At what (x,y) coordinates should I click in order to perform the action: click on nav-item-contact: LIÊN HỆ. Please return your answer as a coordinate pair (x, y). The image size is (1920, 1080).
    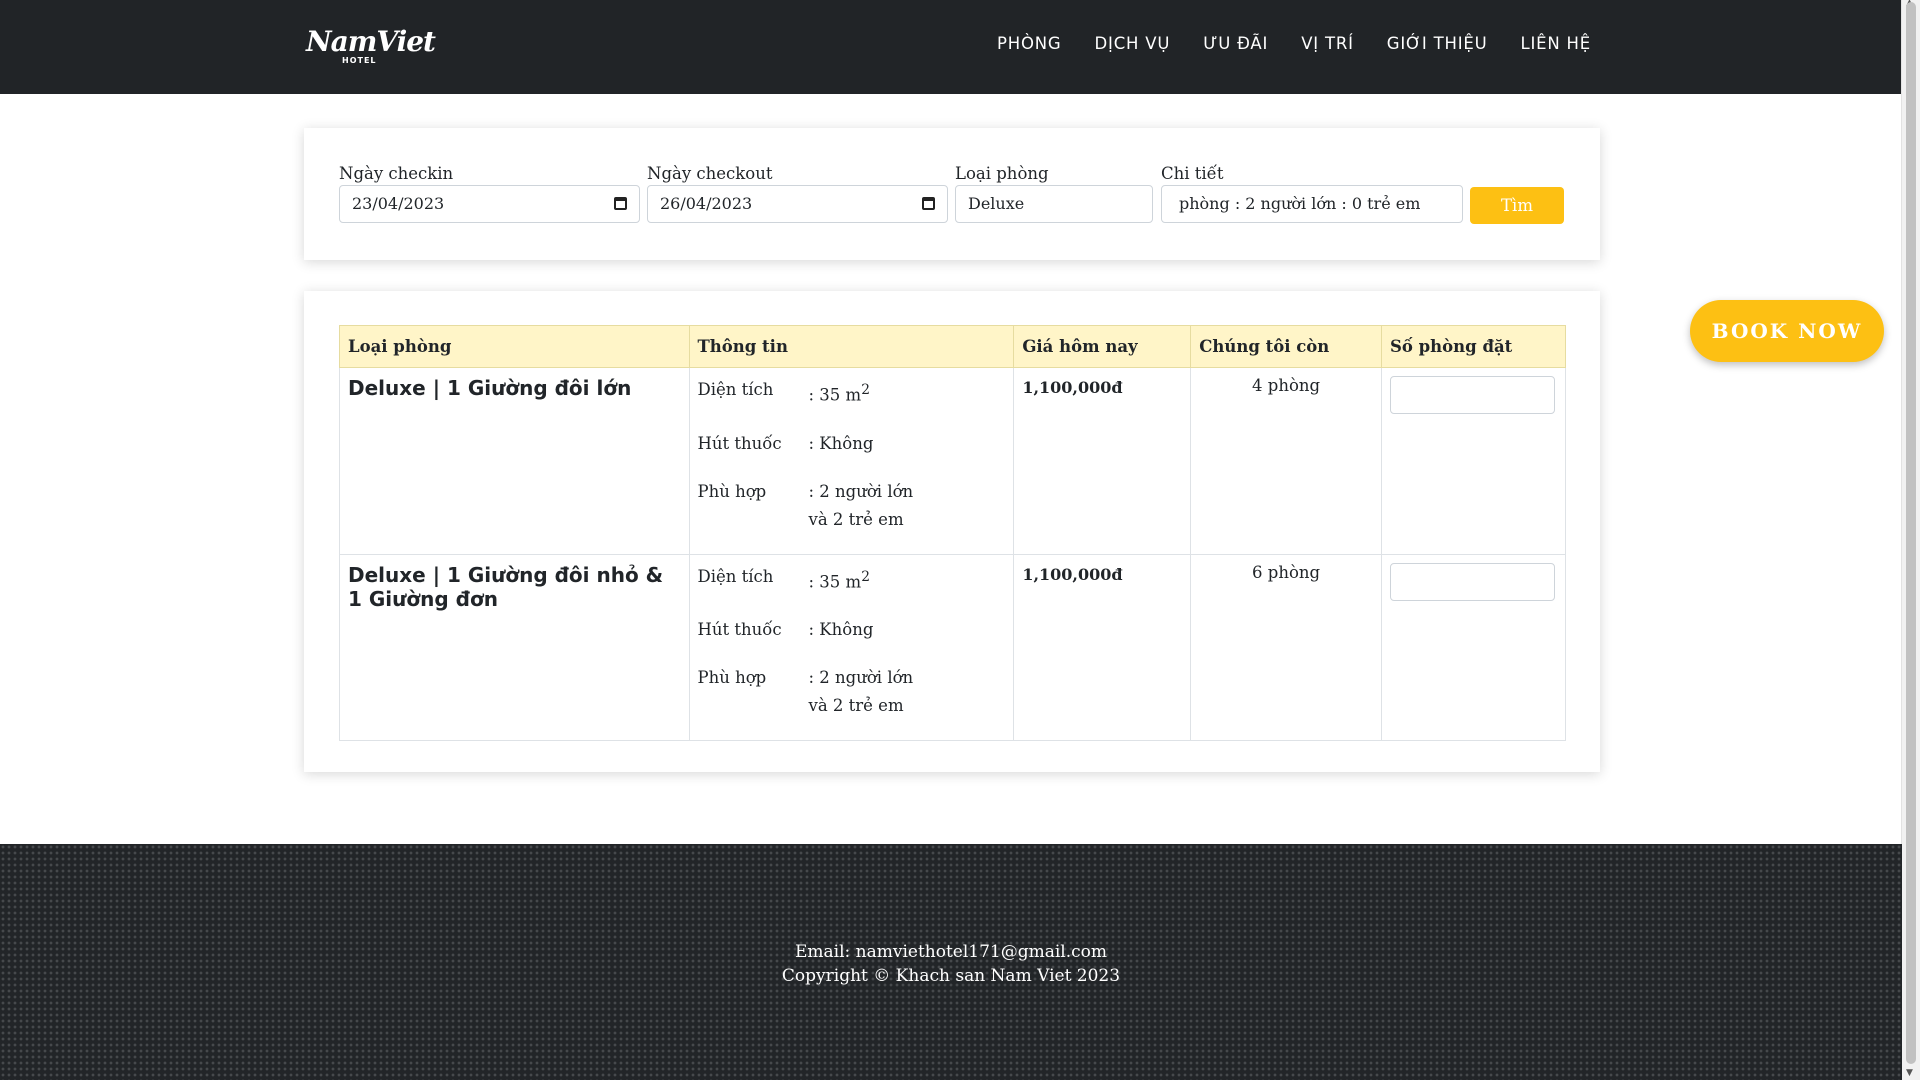
    Looking at the image, I should click on (1555, 43).